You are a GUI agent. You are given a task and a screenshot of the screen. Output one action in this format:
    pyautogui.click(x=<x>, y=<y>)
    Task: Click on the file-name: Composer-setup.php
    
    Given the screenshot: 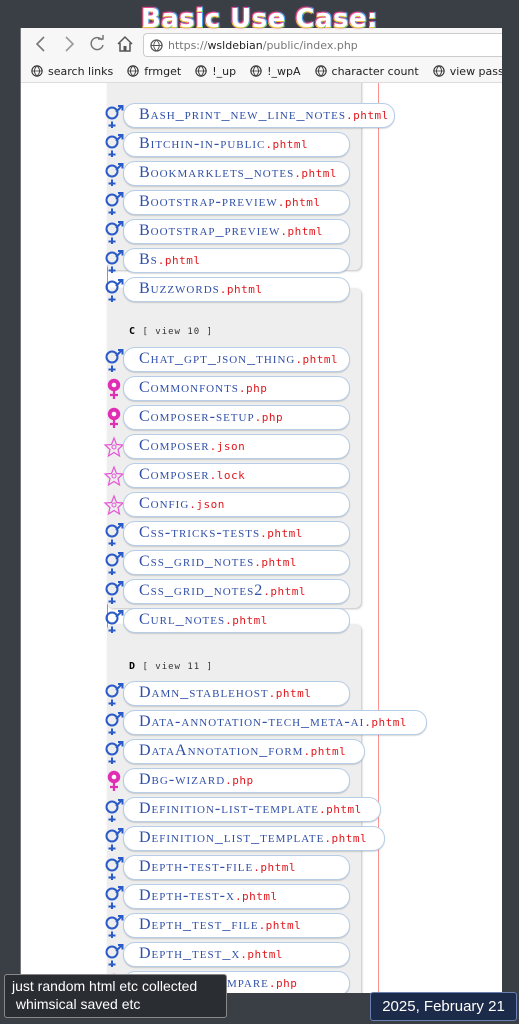 What is the action you would take?
    pyautogui.click(x=211, y=417)
    